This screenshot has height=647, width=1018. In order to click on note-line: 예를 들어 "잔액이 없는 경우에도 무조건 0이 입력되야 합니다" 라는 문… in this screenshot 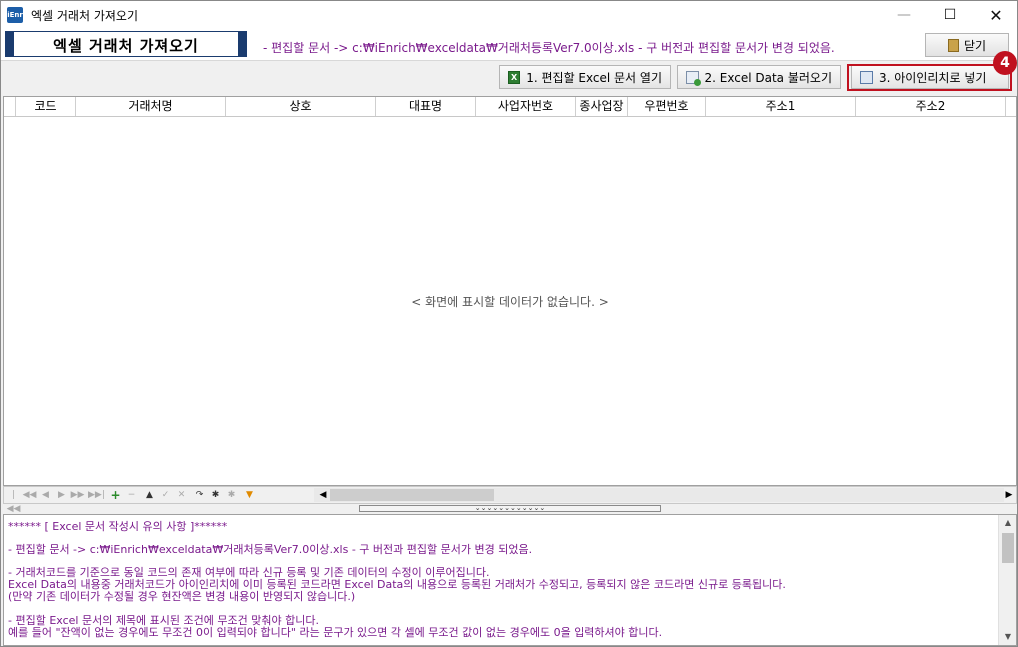, I will do `click(335, 632)`.